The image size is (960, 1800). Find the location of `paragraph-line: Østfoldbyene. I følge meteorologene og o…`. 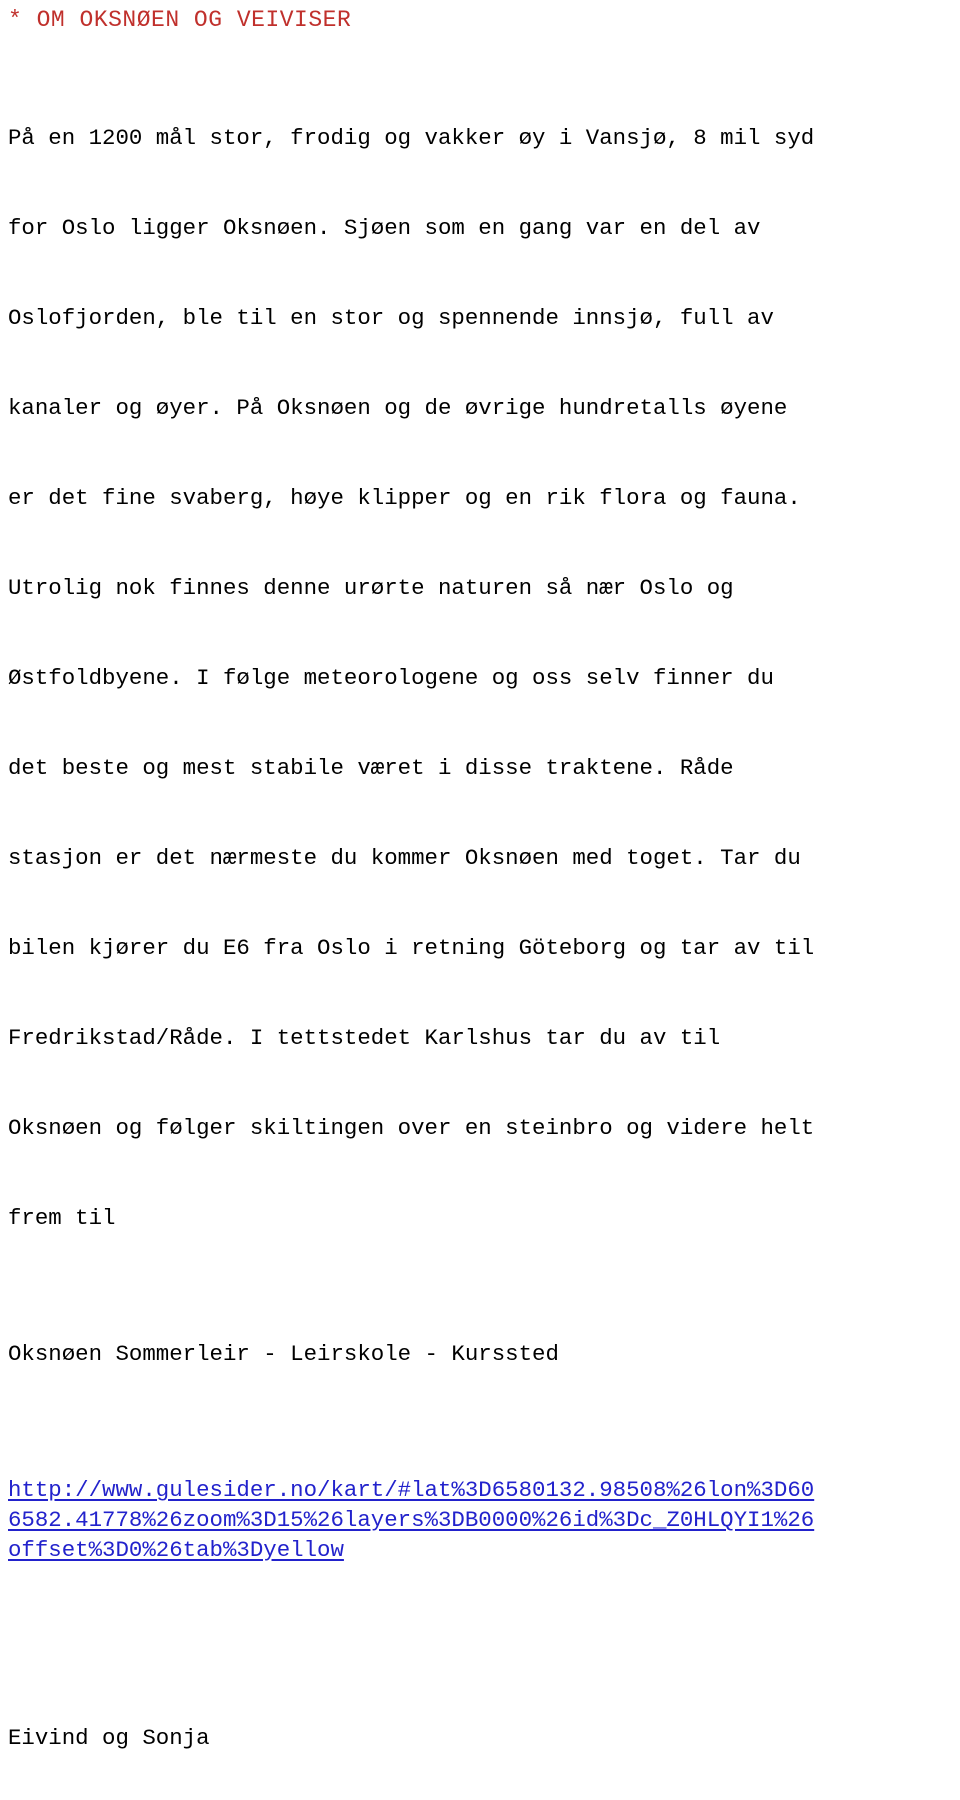

paragraph-line: Østfoldbyene. I følge meteorologene og o… is located at coordinates (391, 678).